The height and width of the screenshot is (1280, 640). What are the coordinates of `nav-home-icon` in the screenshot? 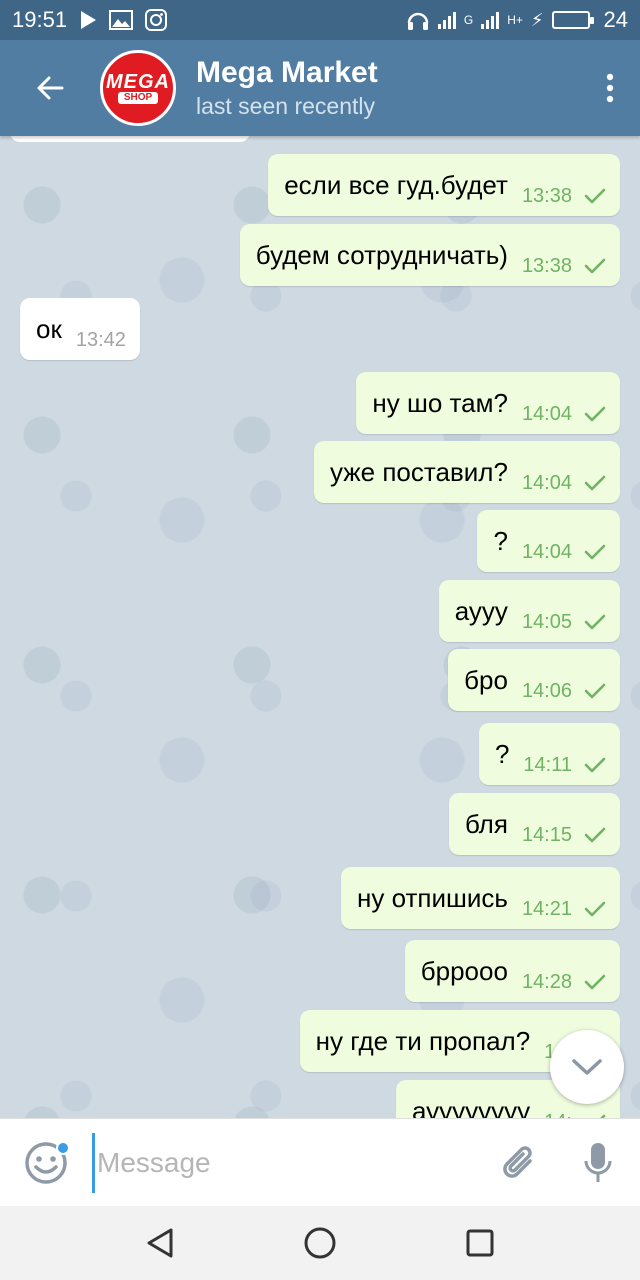 It's located at (320, 1243).